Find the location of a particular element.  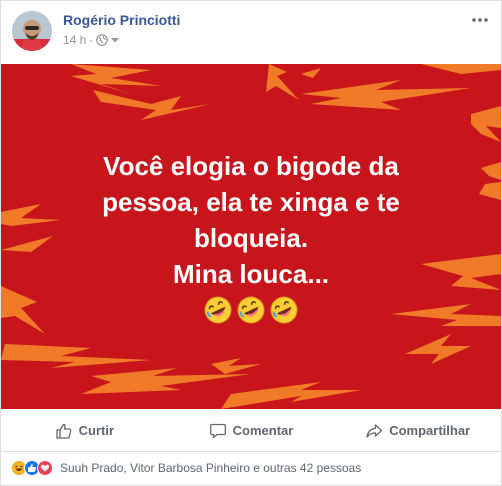

laughing-emoji-row is located at coordinates (251, 312).